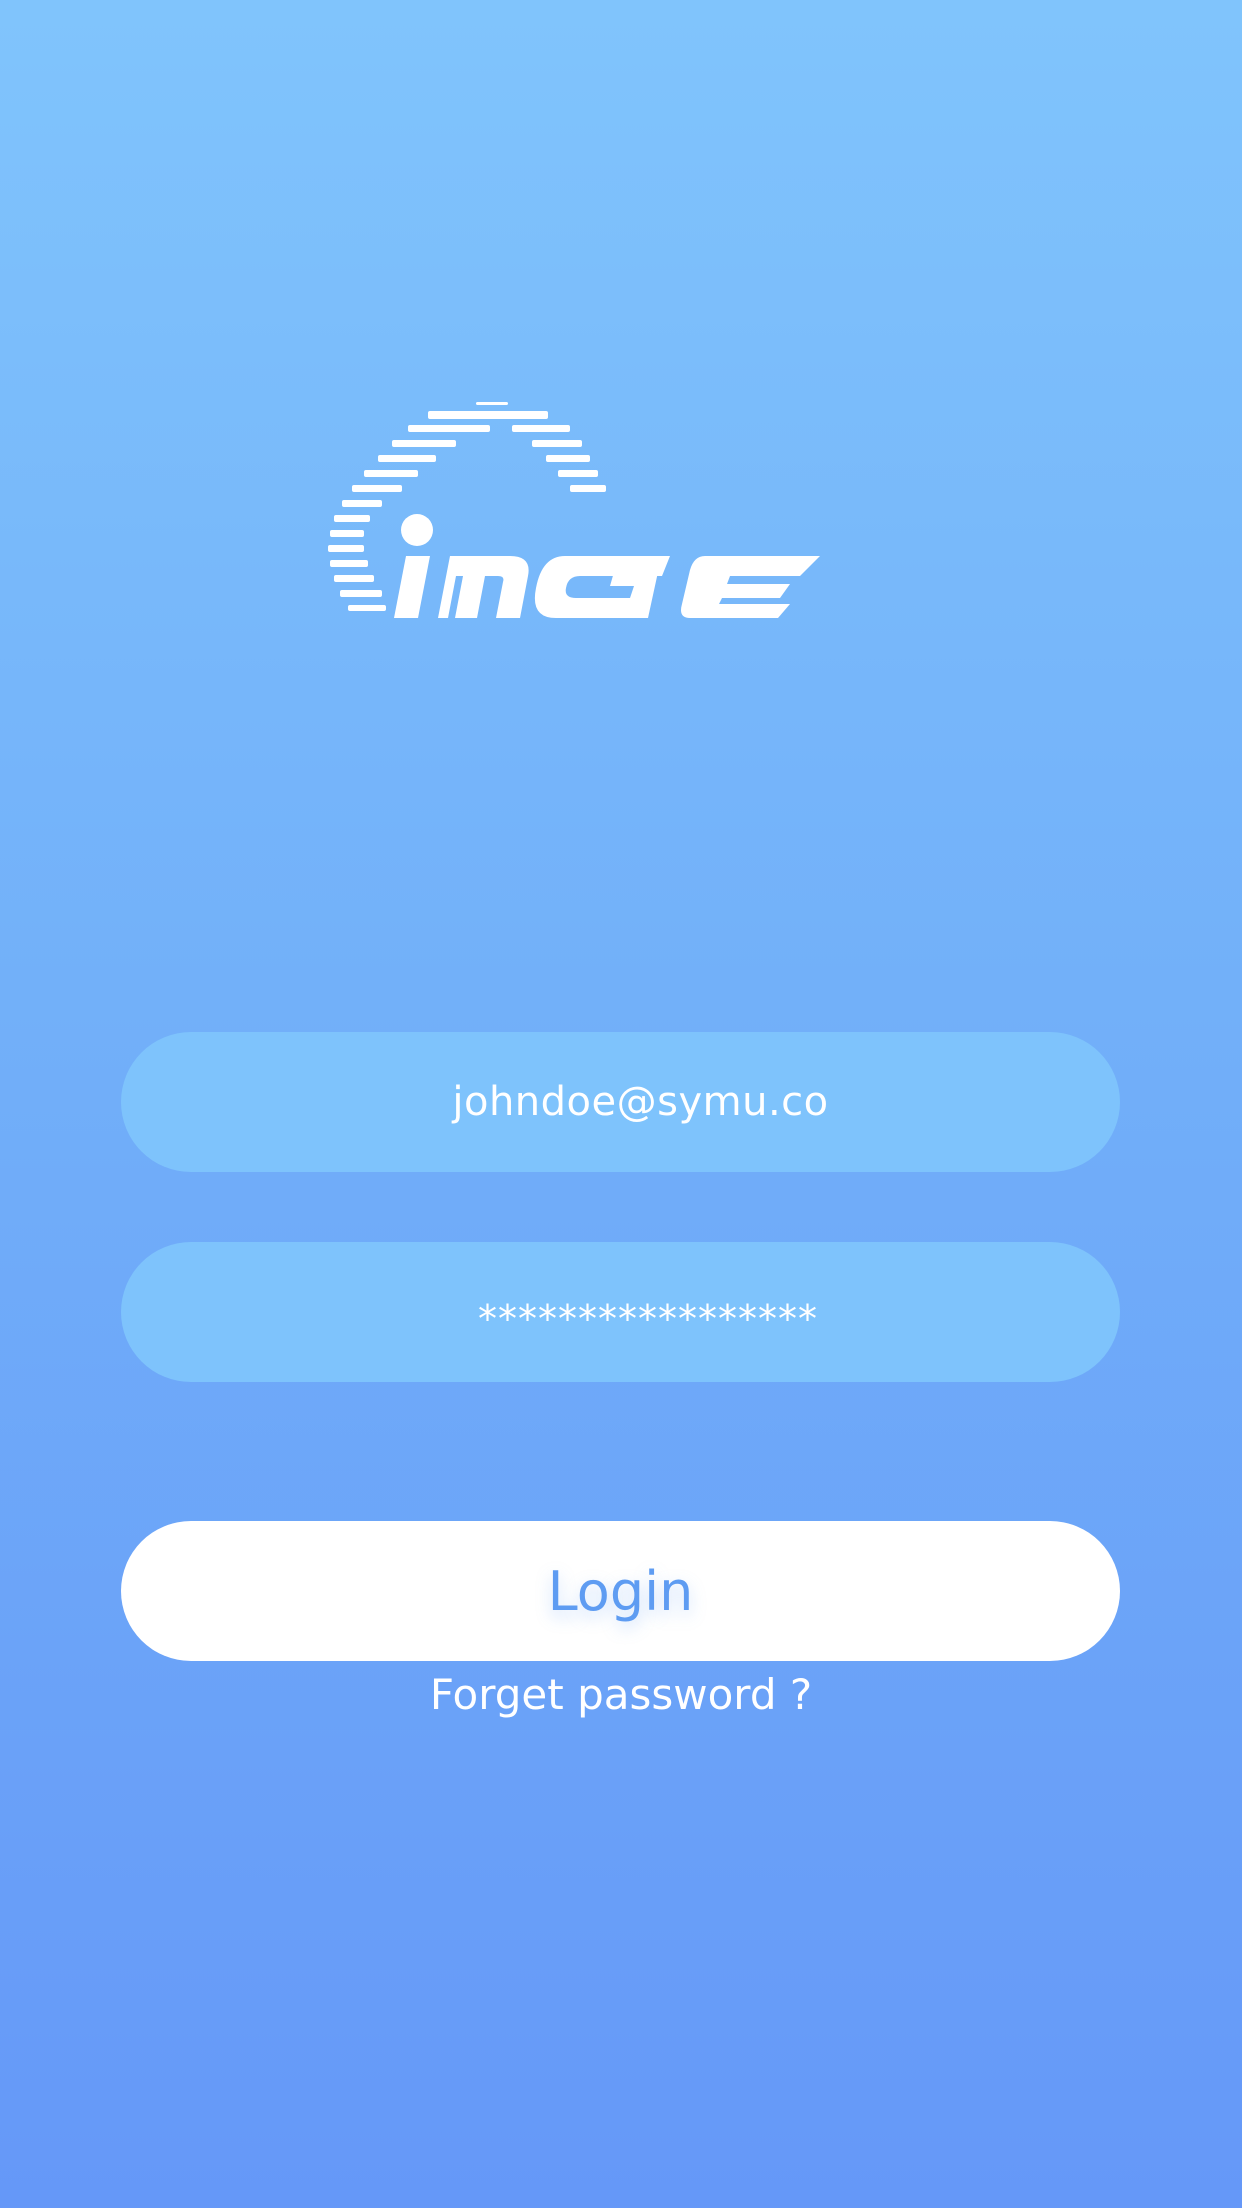 The image size is (1242, 2208). I want to click on email-value: johndoe@symu.co, so click(640, 1102).